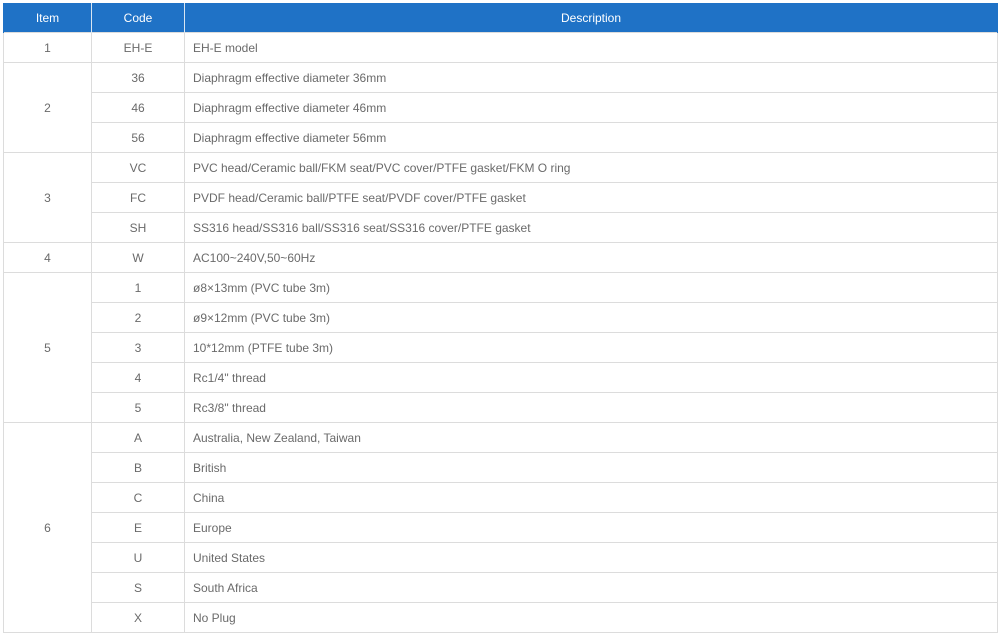  What do you see at coordinates (138, 377) in the screenshot?
I see `code-cell: 4` at bounding box center [138, 377].